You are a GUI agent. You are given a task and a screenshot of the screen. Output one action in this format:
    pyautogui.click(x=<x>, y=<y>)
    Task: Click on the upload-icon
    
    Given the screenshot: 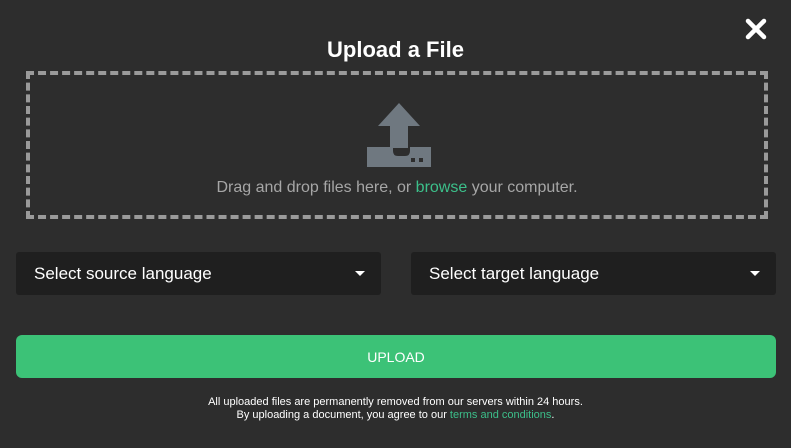 What is the action you would take?
    pyautogui.click(x=399, y=135)
    